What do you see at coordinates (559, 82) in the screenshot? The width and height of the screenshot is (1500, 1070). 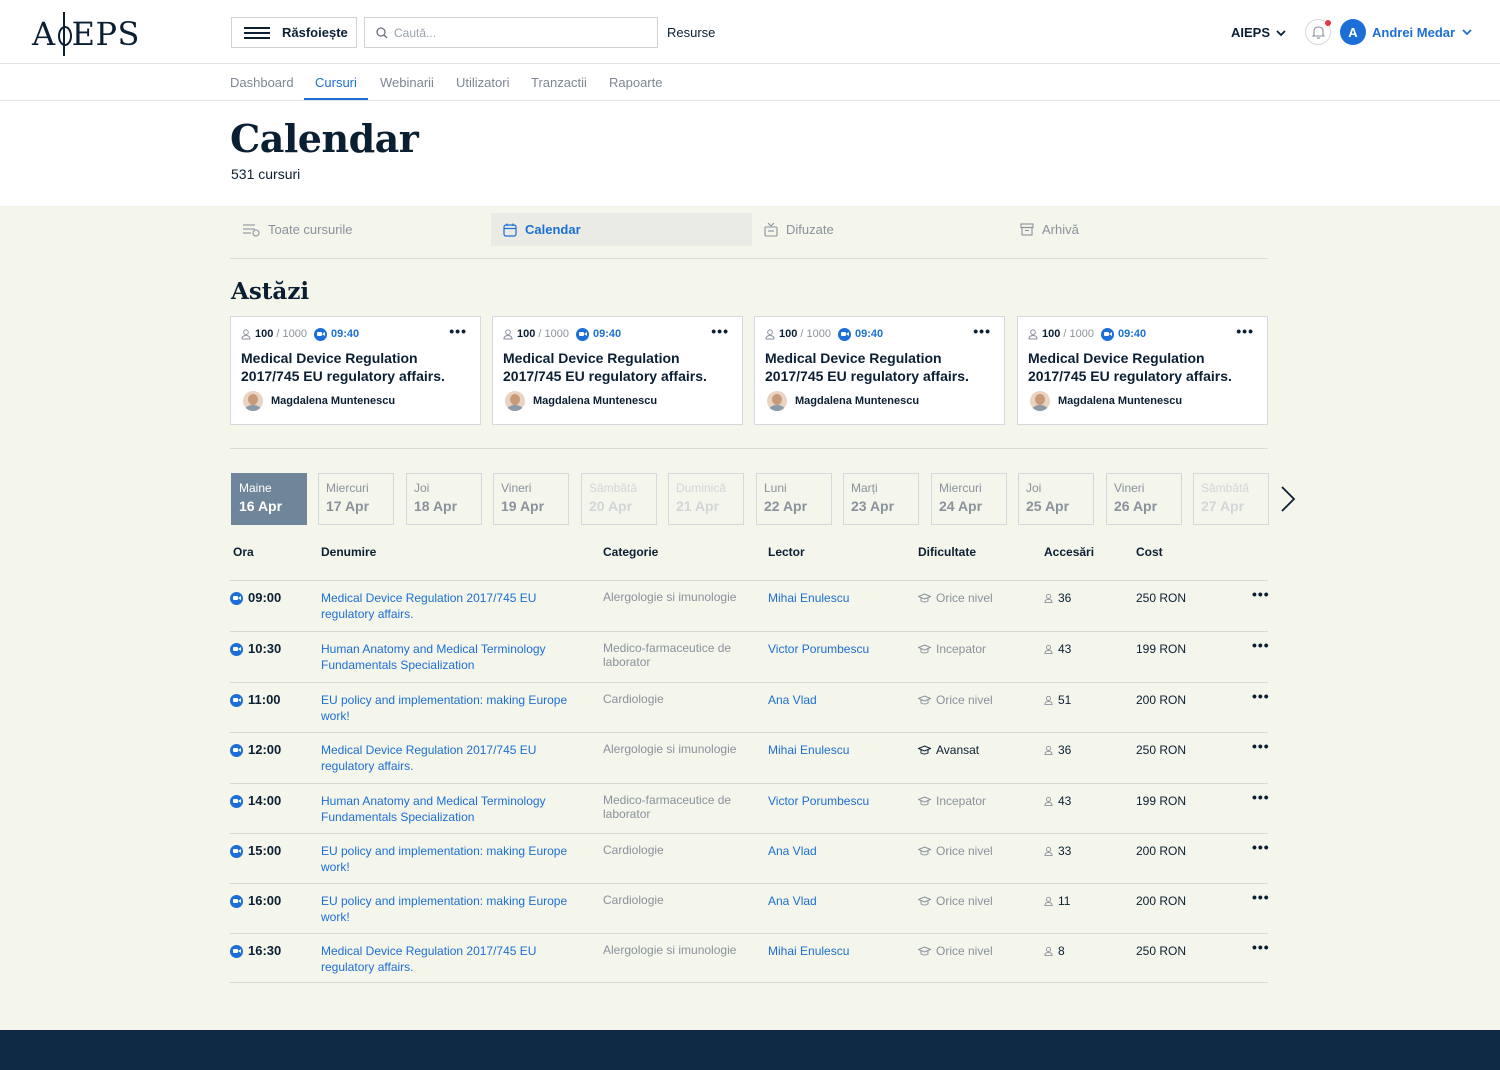 I see `tab-tranzactii: Tranzactii` at bounding box center [559, 82].